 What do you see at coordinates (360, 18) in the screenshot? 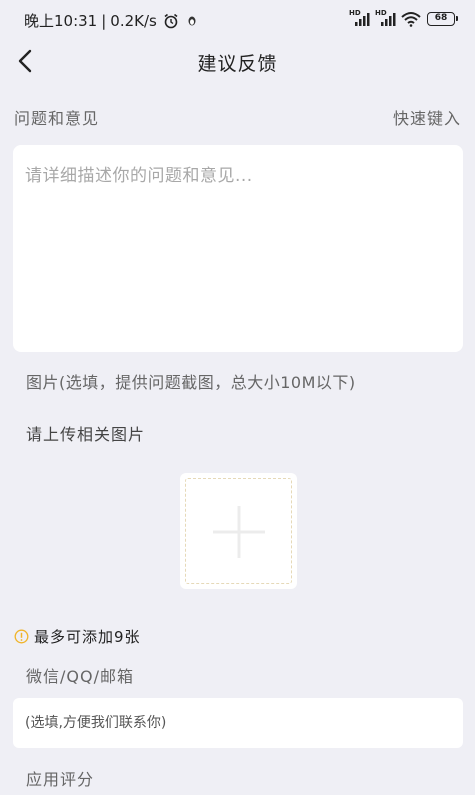
I see `signal-icon: HD` at bounding box center [360, 18].